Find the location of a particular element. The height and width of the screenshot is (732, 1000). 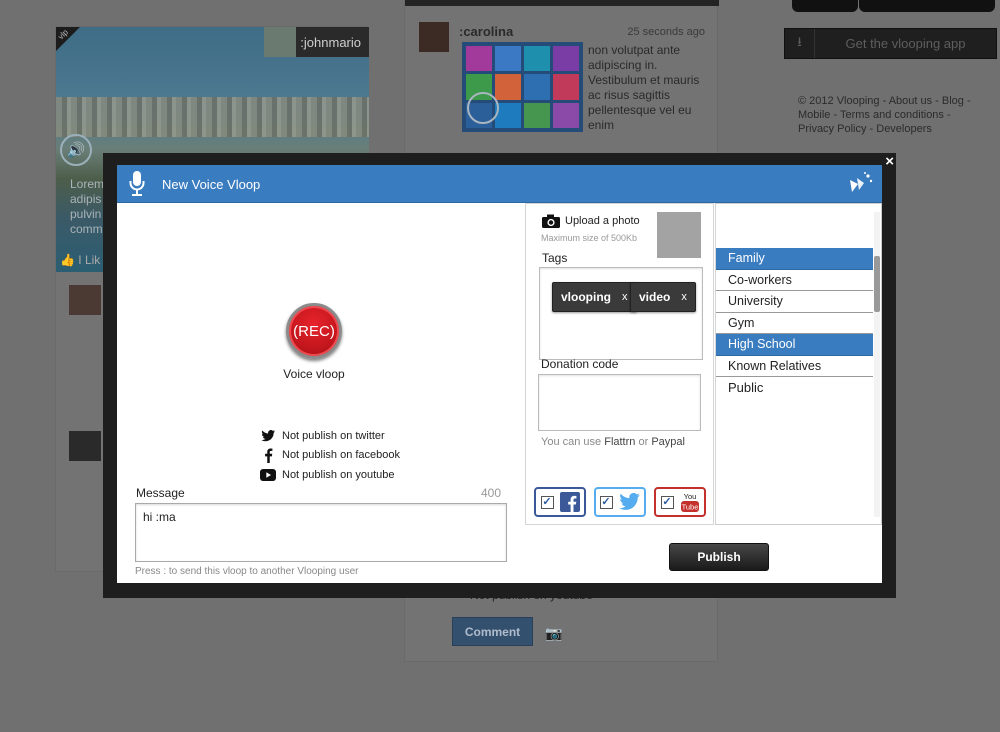

groups-scrollbar-thumb is located at coordinates (877, 284).